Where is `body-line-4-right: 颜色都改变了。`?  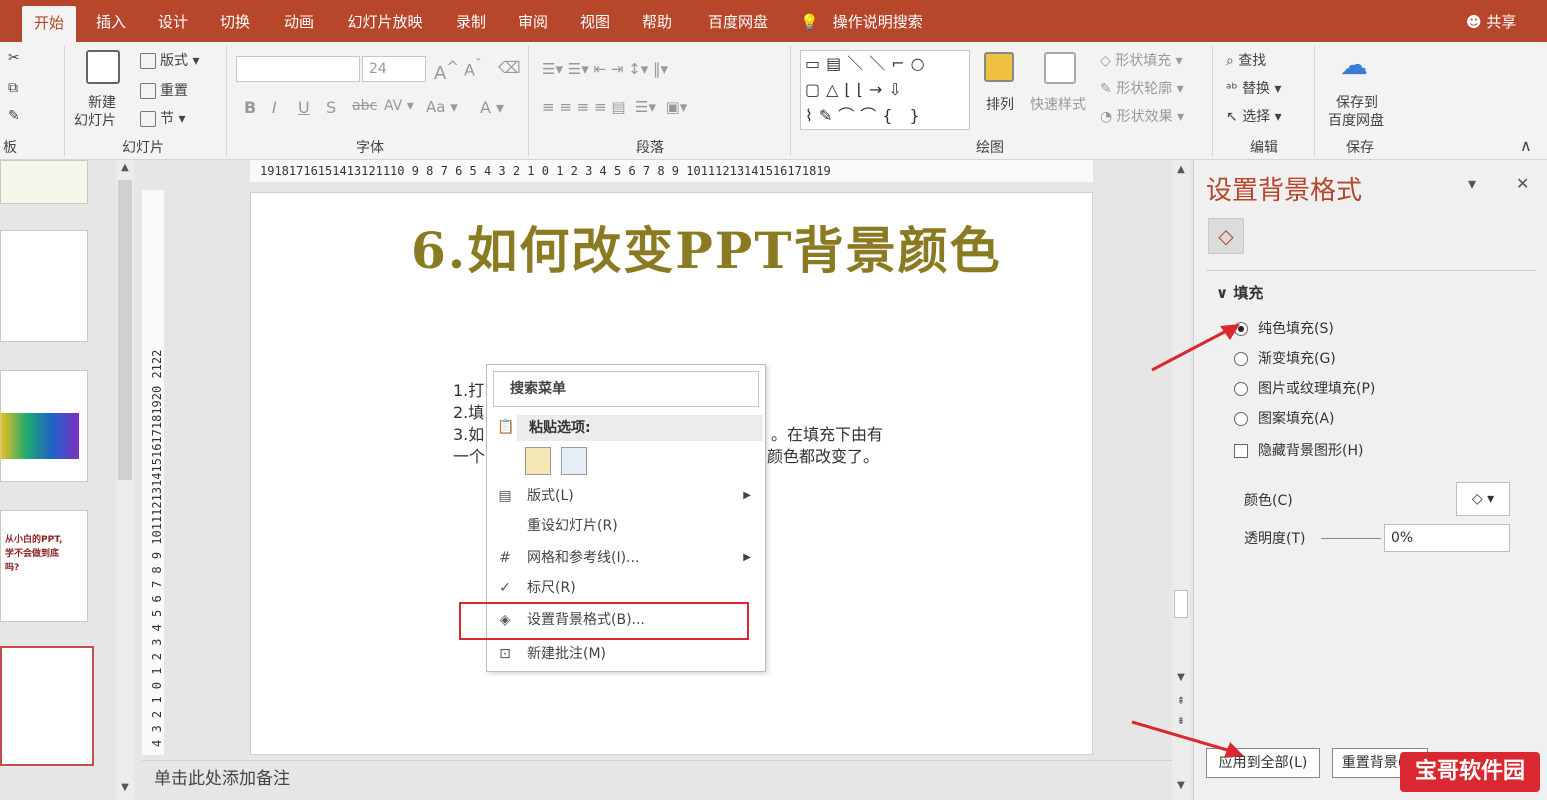 body-line-4-right: 颜色都改变了。 is located at coordinates (823, 455).